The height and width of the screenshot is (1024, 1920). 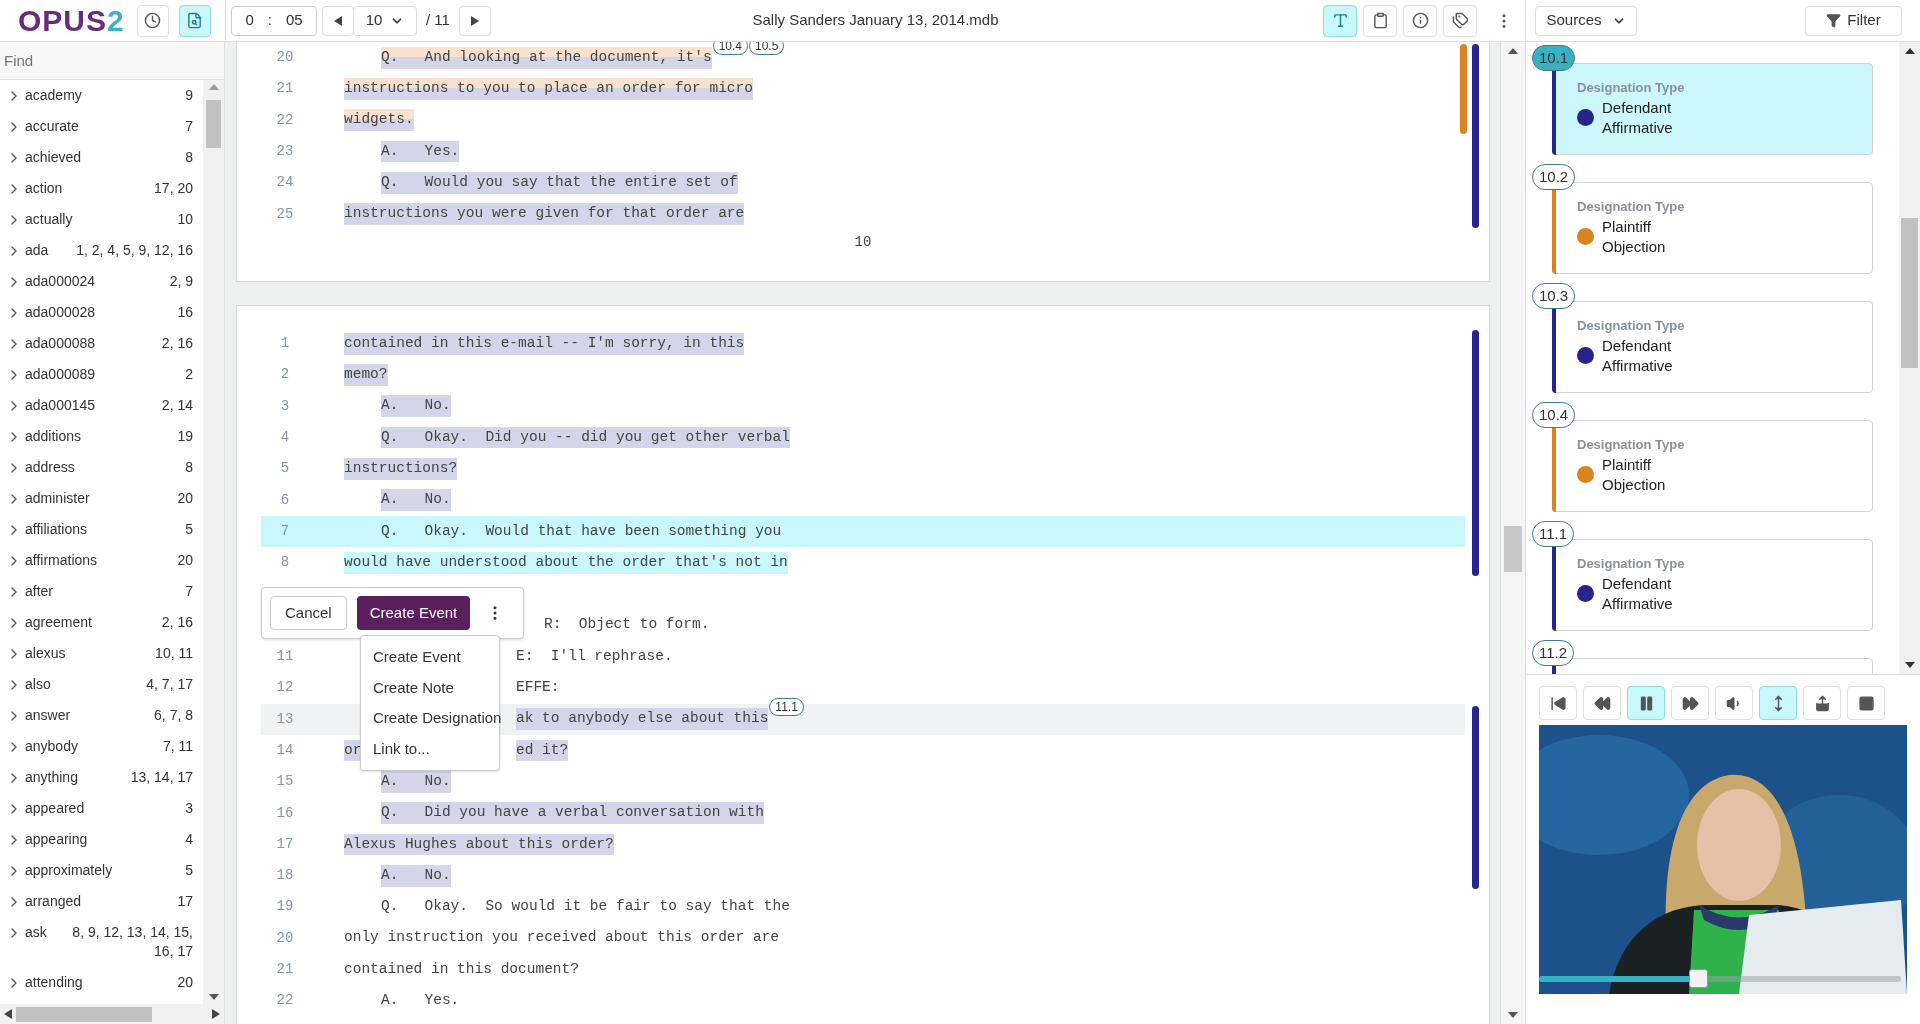 I want to click on page-numbers: 1, 2, 4, 5, 9, 12, 16, so click(x=134, y=250).